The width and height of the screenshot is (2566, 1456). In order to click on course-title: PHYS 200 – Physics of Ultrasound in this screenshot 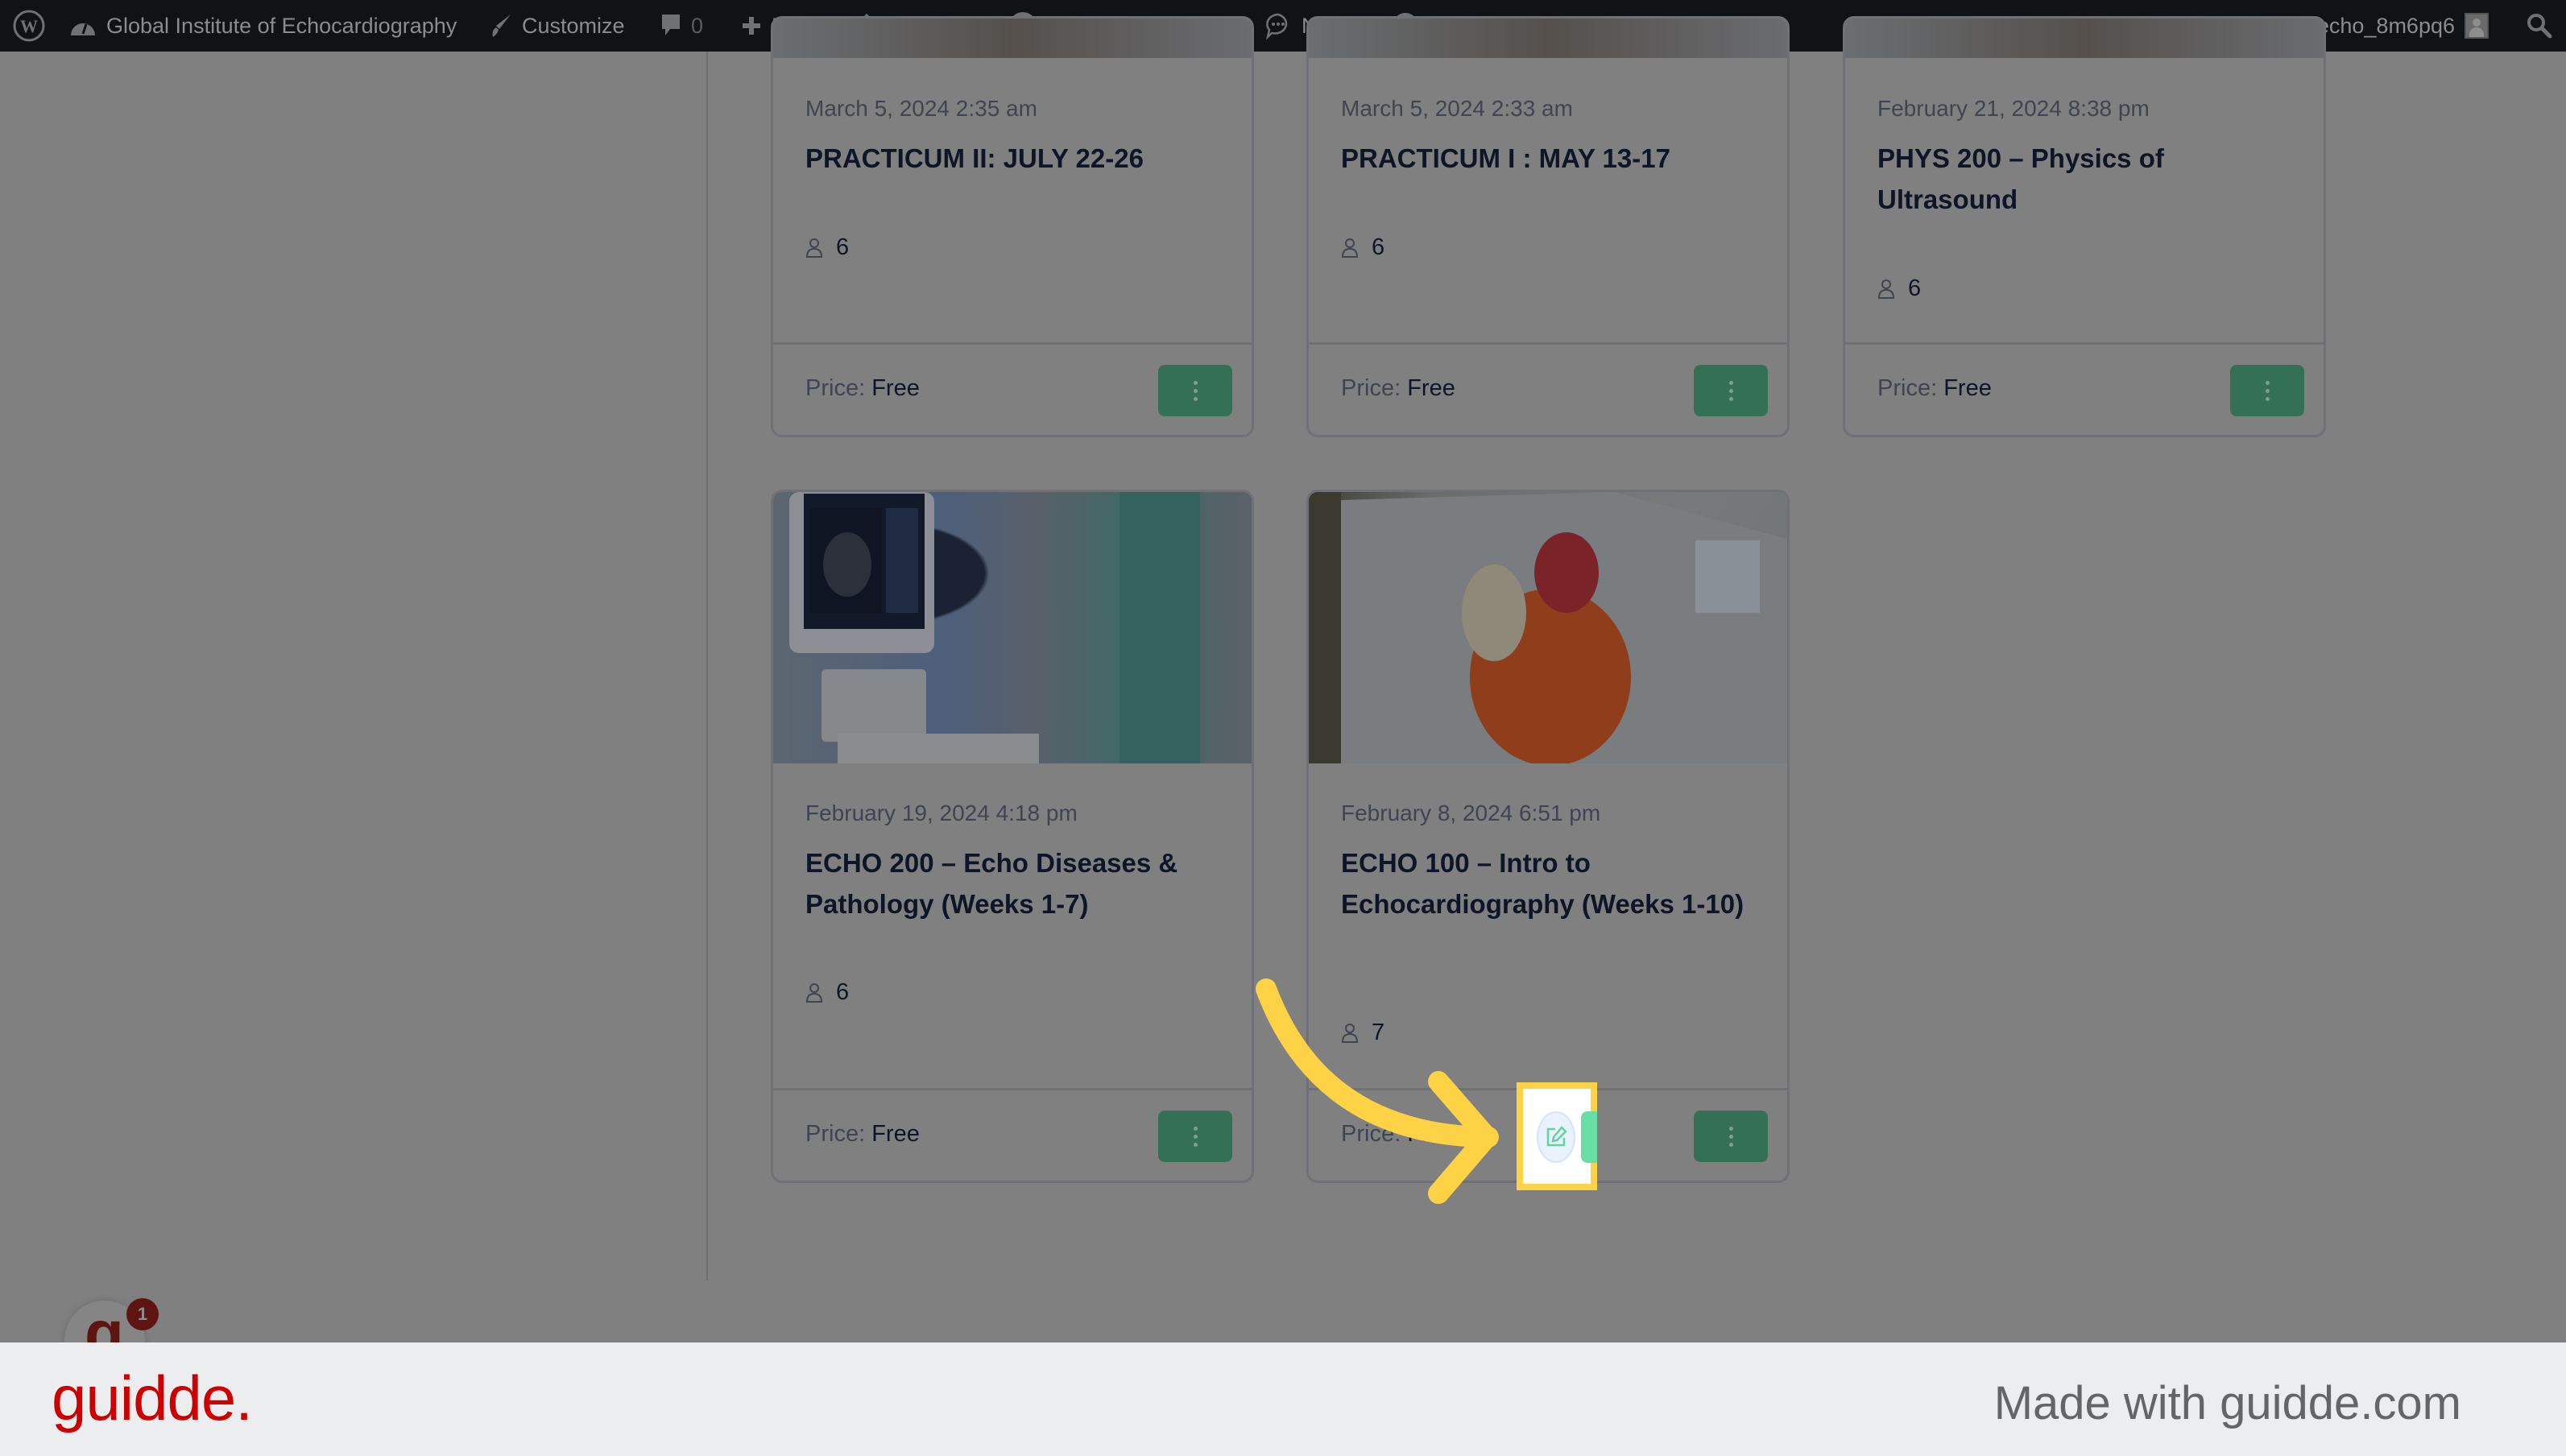, I will do `click(2084, 179)`.